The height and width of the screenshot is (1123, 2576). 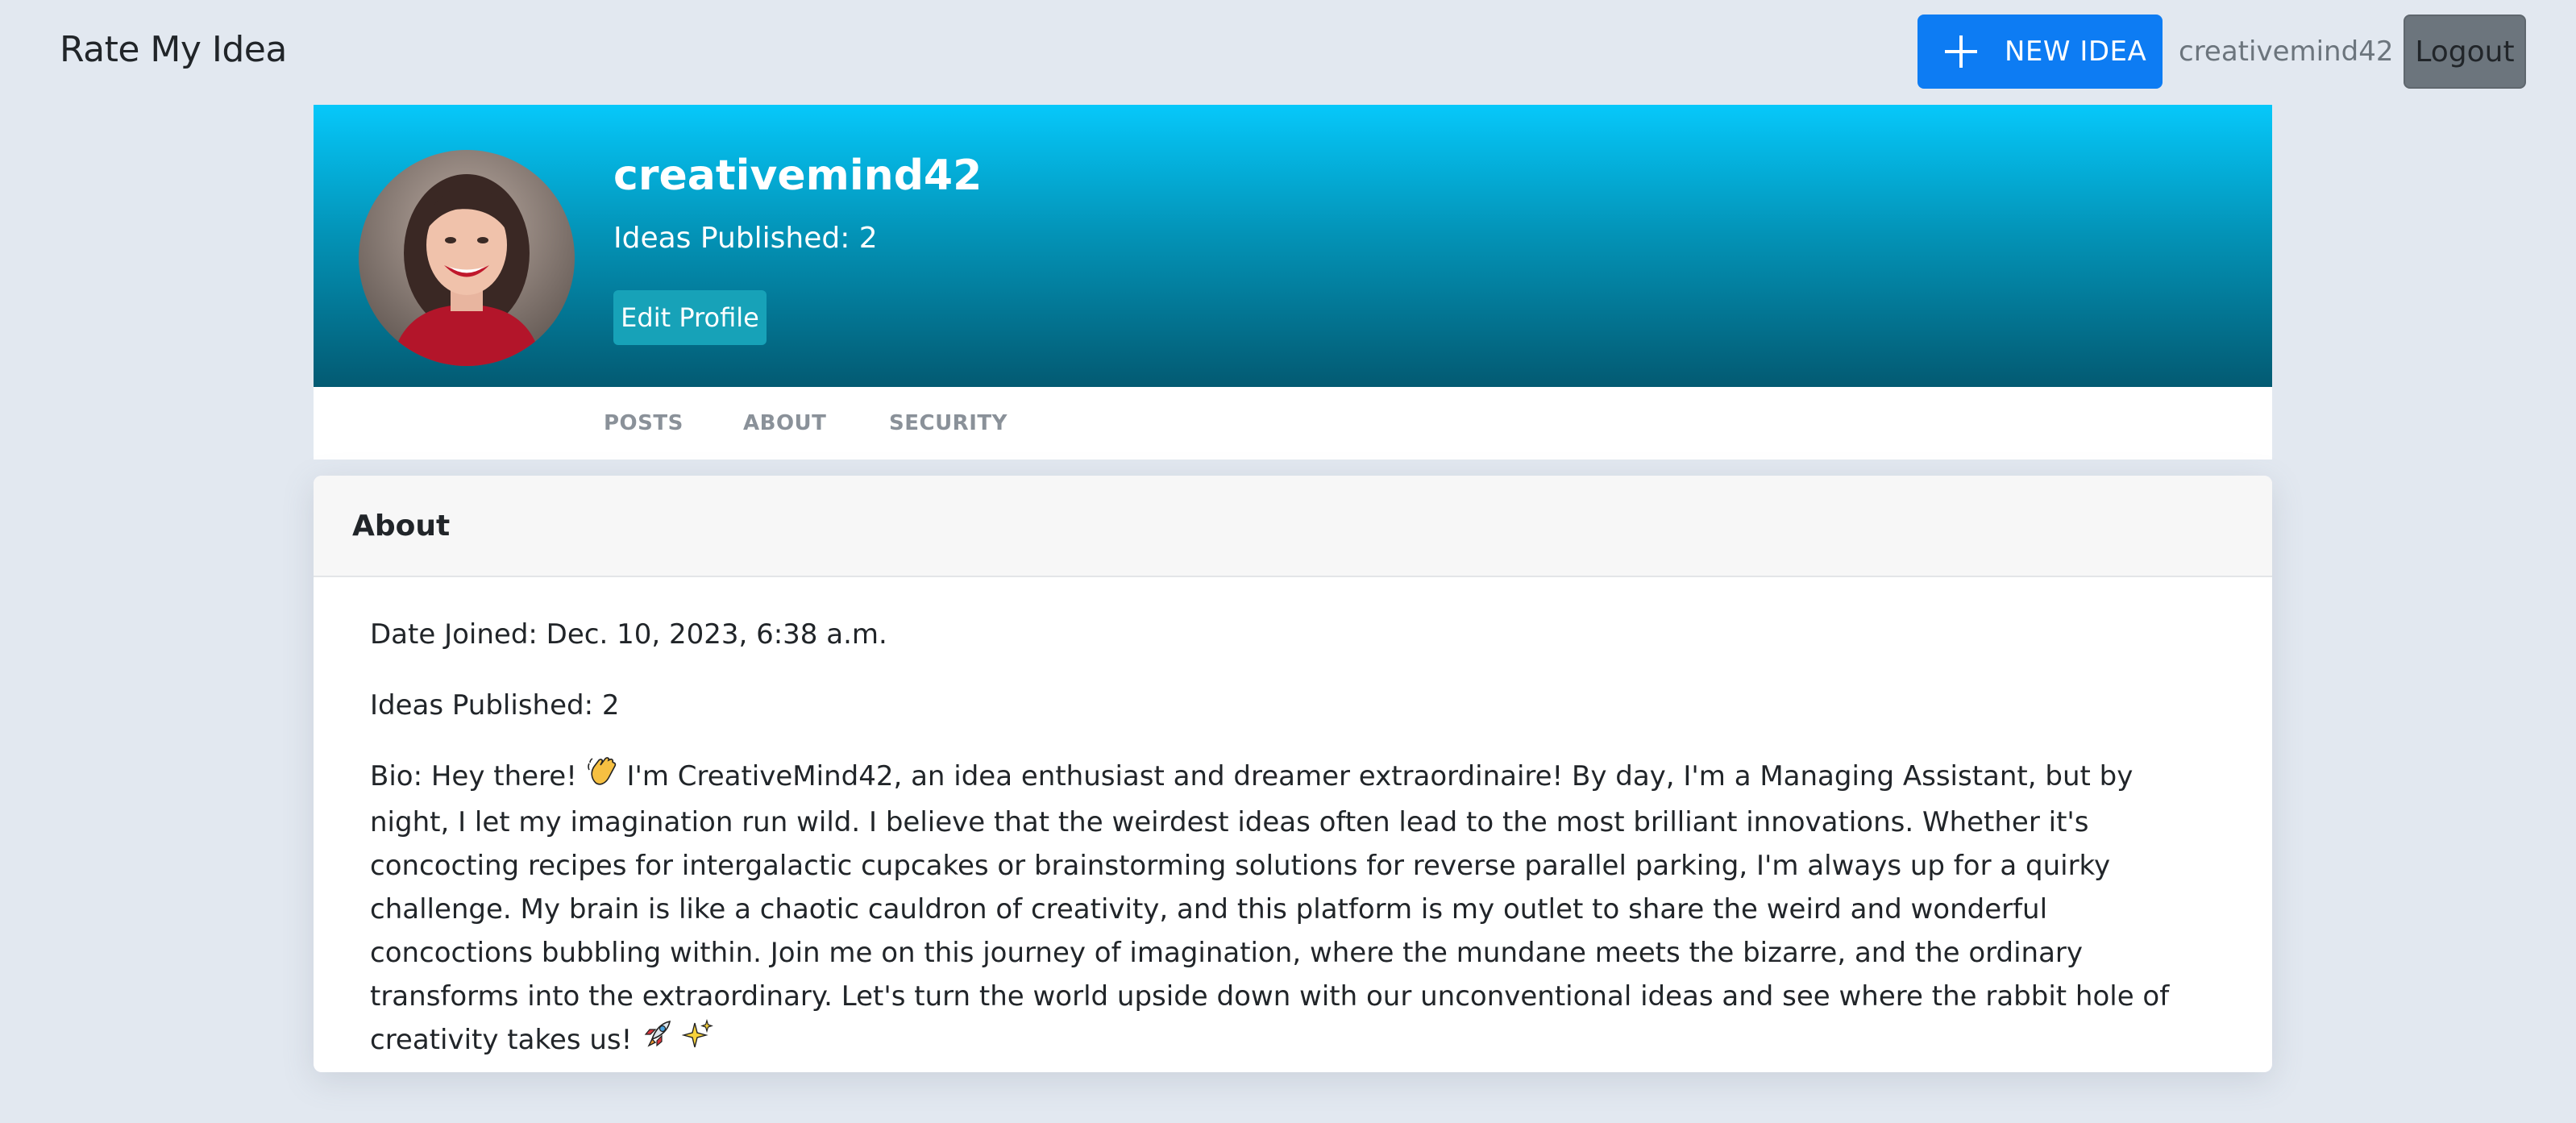 What do you see at coordinates (745, 238) in the screenshot?
I see `profile-ideas-published: Ideas Published: 2` at bounding box center [745, 238].